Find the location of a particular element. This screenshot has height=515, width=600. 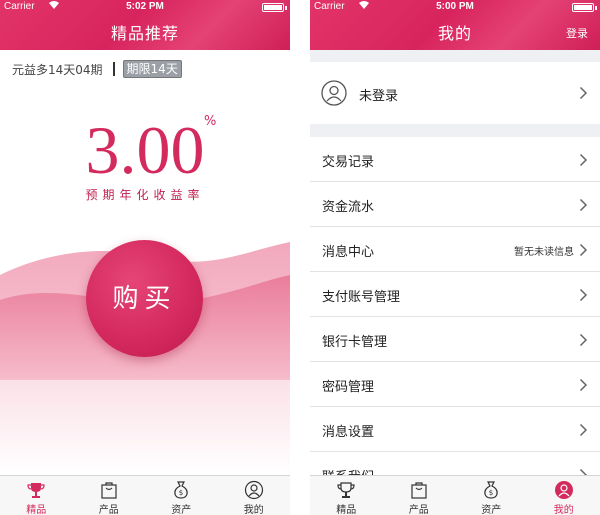

menu-item-label: 银行卡管理 is located at coordinates (355, 342).